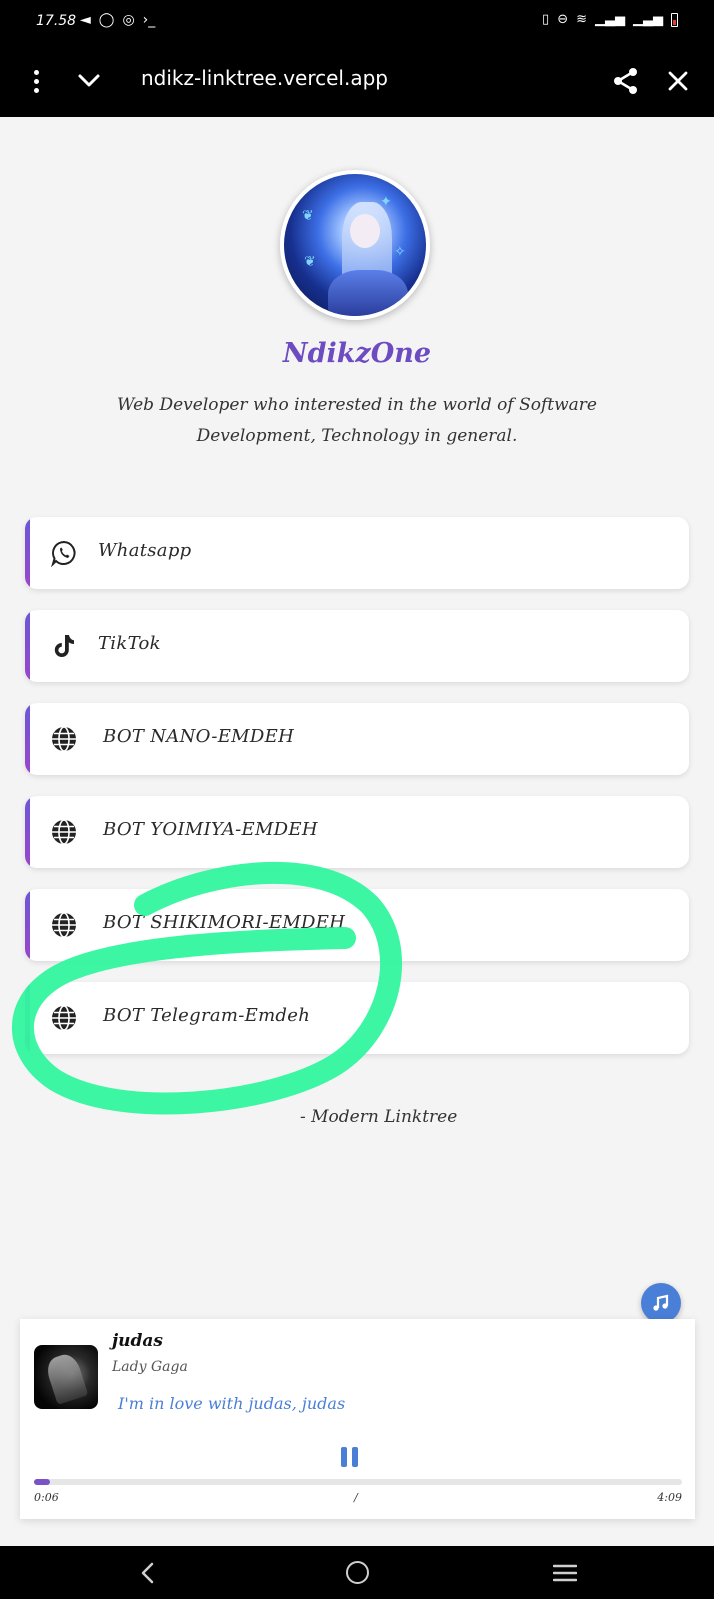 The height and width of the screenshot is (1599, 714). What do you see at coordinates (355, 245) in the screenshot?
I see `avatar: ❦ ✦ ❦ ✧` at bounding box center [355, 245].